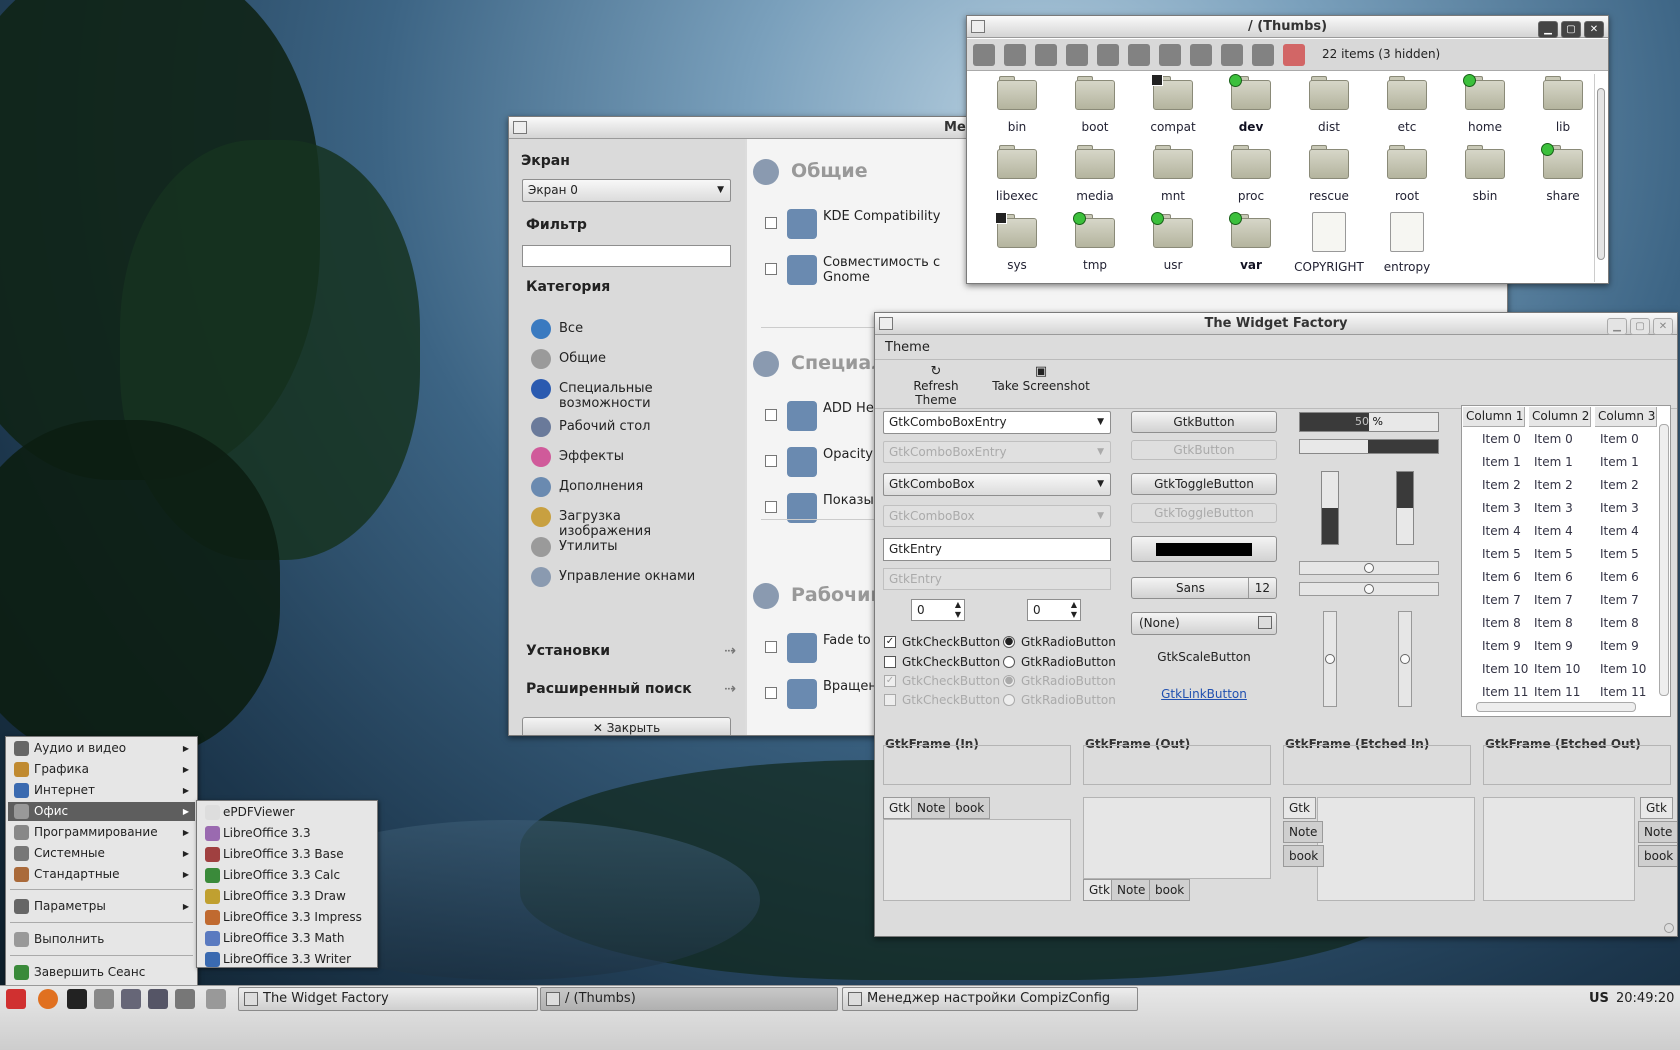  Describe the element at coordinates (287, 959) in the screenshot. I see `submenu-item: LibreOffice 3.3 Writer` at that location.